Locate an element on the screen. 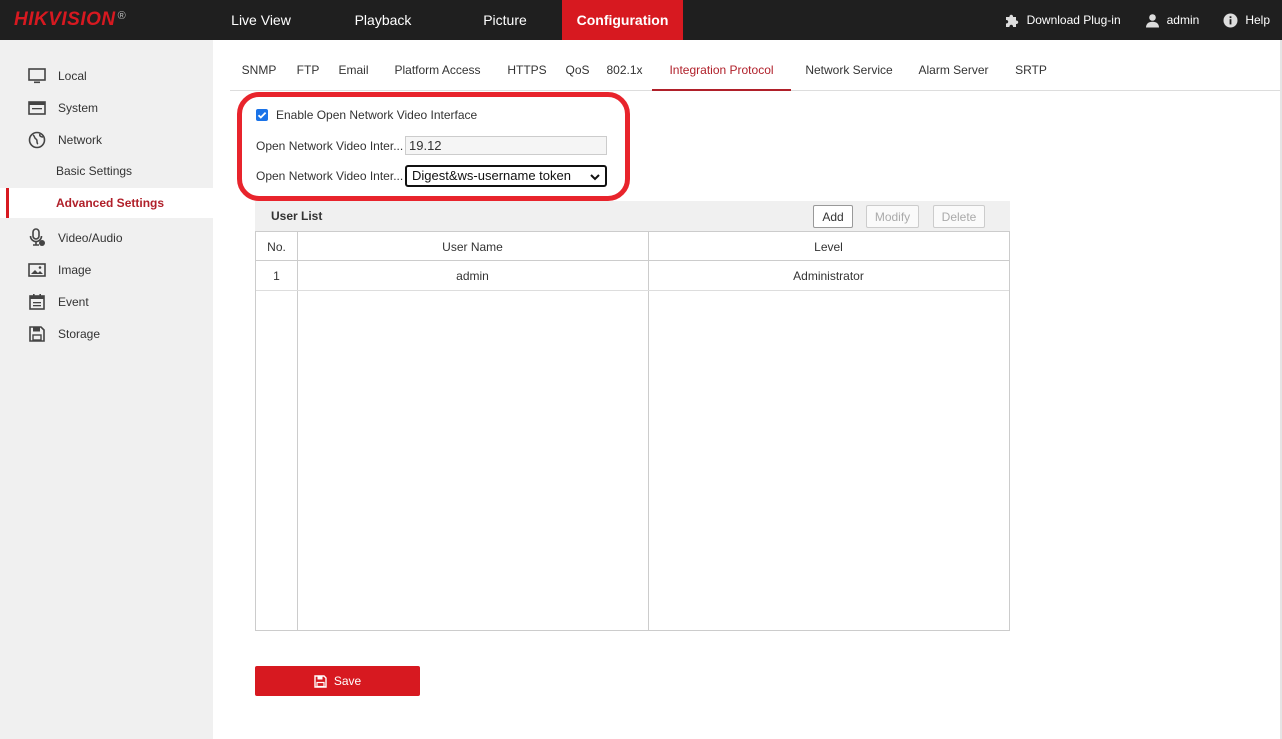 The image size is (1282, 739). sidebar-item-label: Event is located at coordinates (73, 302).